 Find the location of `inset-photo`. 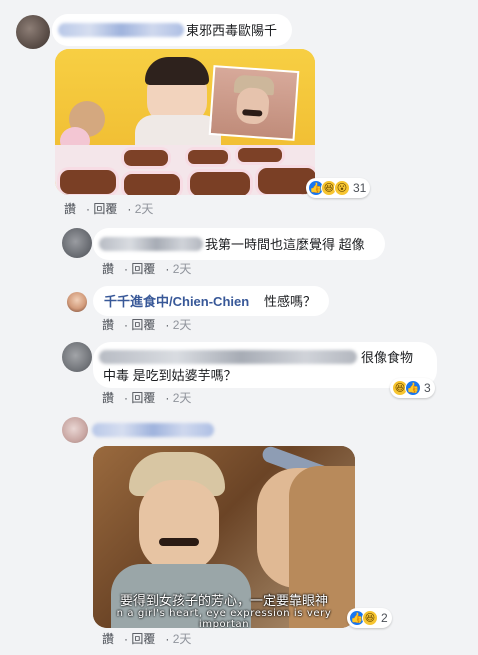

inset-photo is located at coordinates (254, 103).